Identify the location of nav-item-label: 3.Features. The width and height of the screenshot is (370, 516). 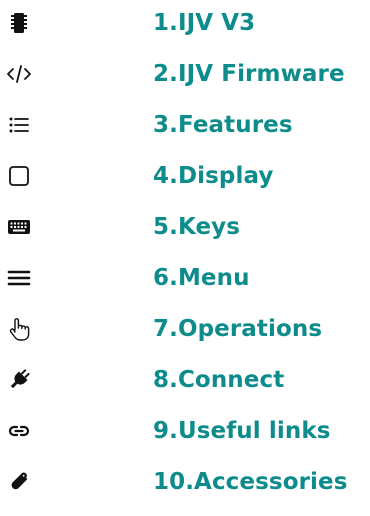
(223, 125).